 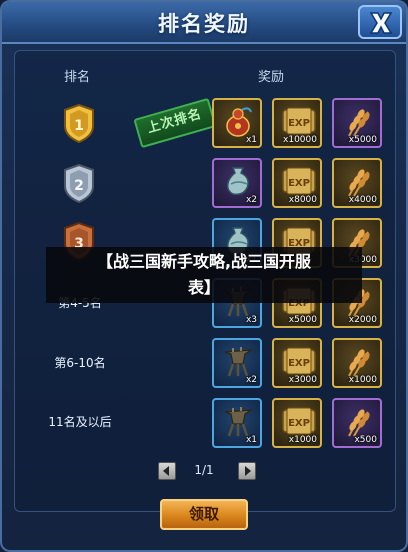 I want to click on reward-qty: x8000, so click(x=302, y=200).